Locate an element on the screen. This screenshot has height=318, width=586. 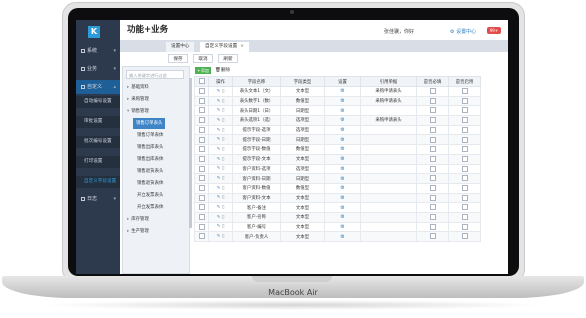
tree-search-input: 输入关键字进行过滤 is located at coordinates (155, 74).